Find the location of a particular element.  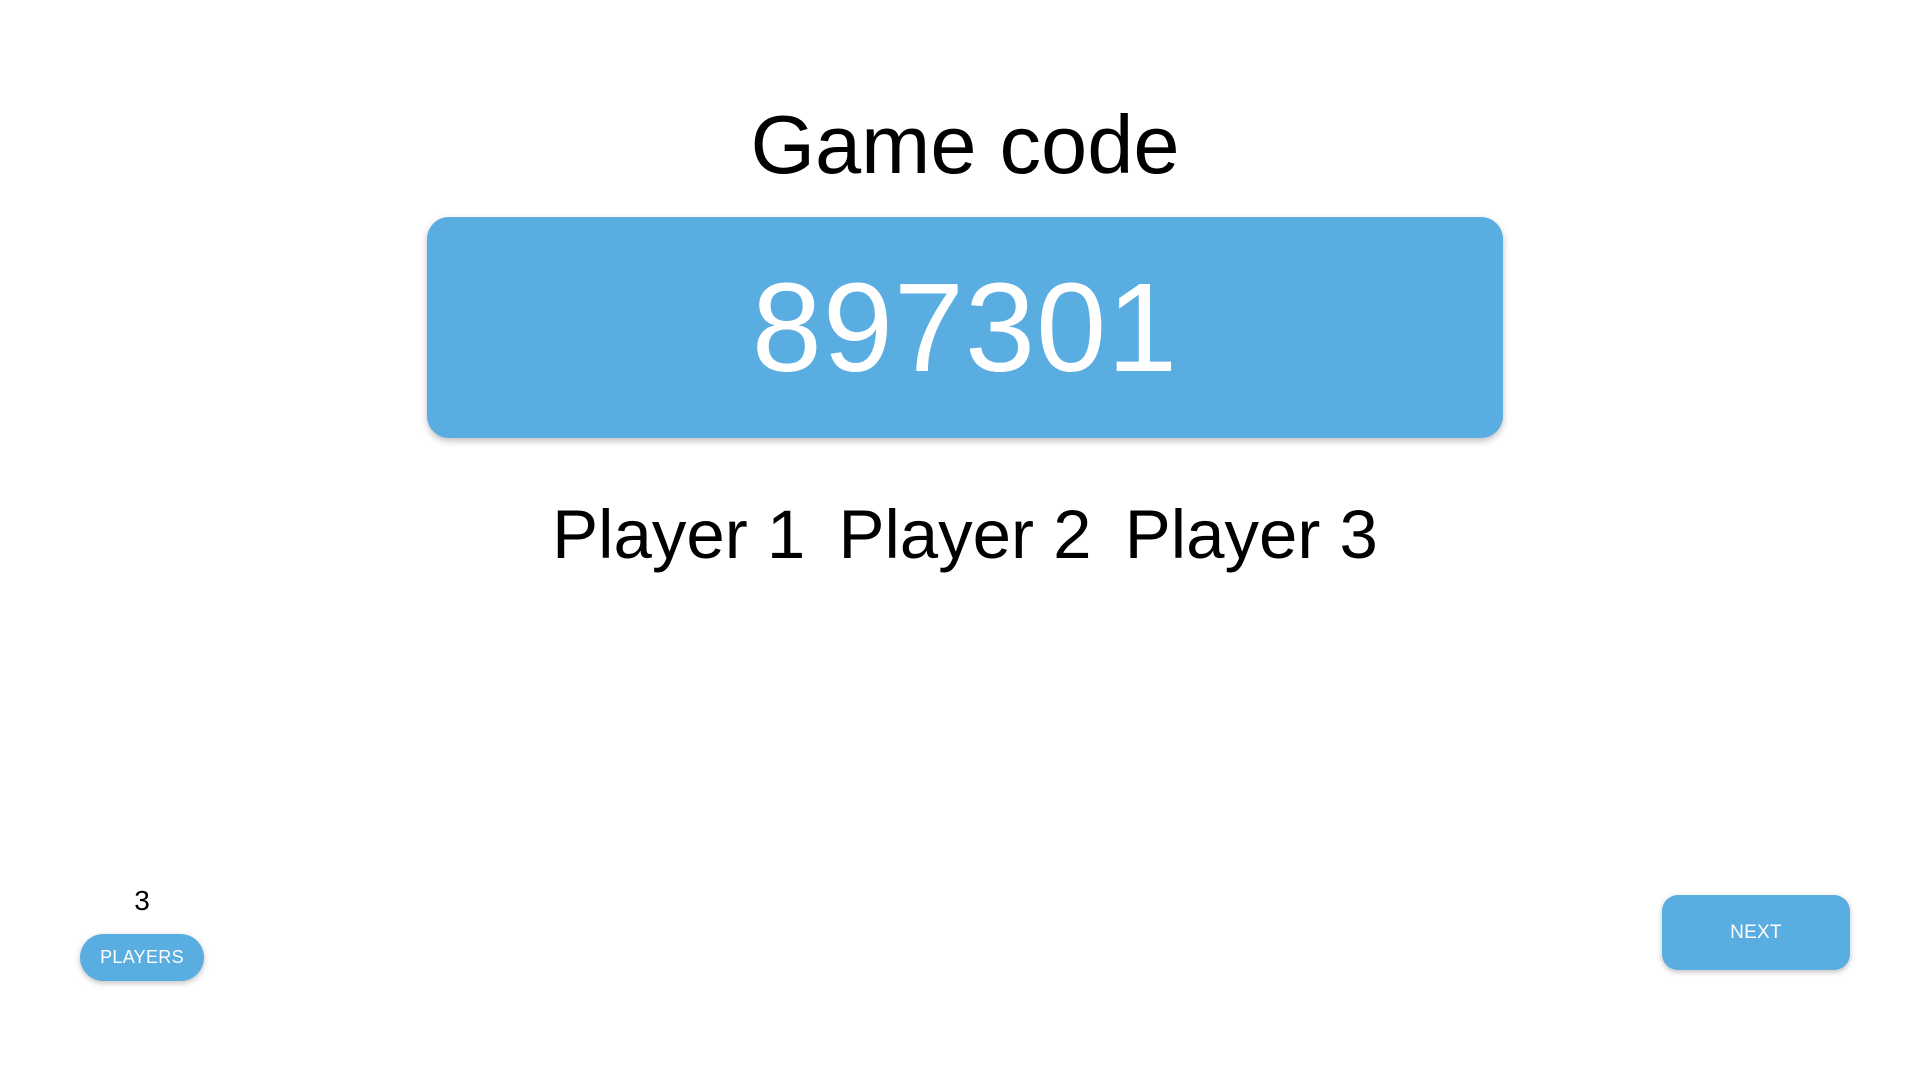

players-button: PLAYERS is located at coordinates (142, 957).